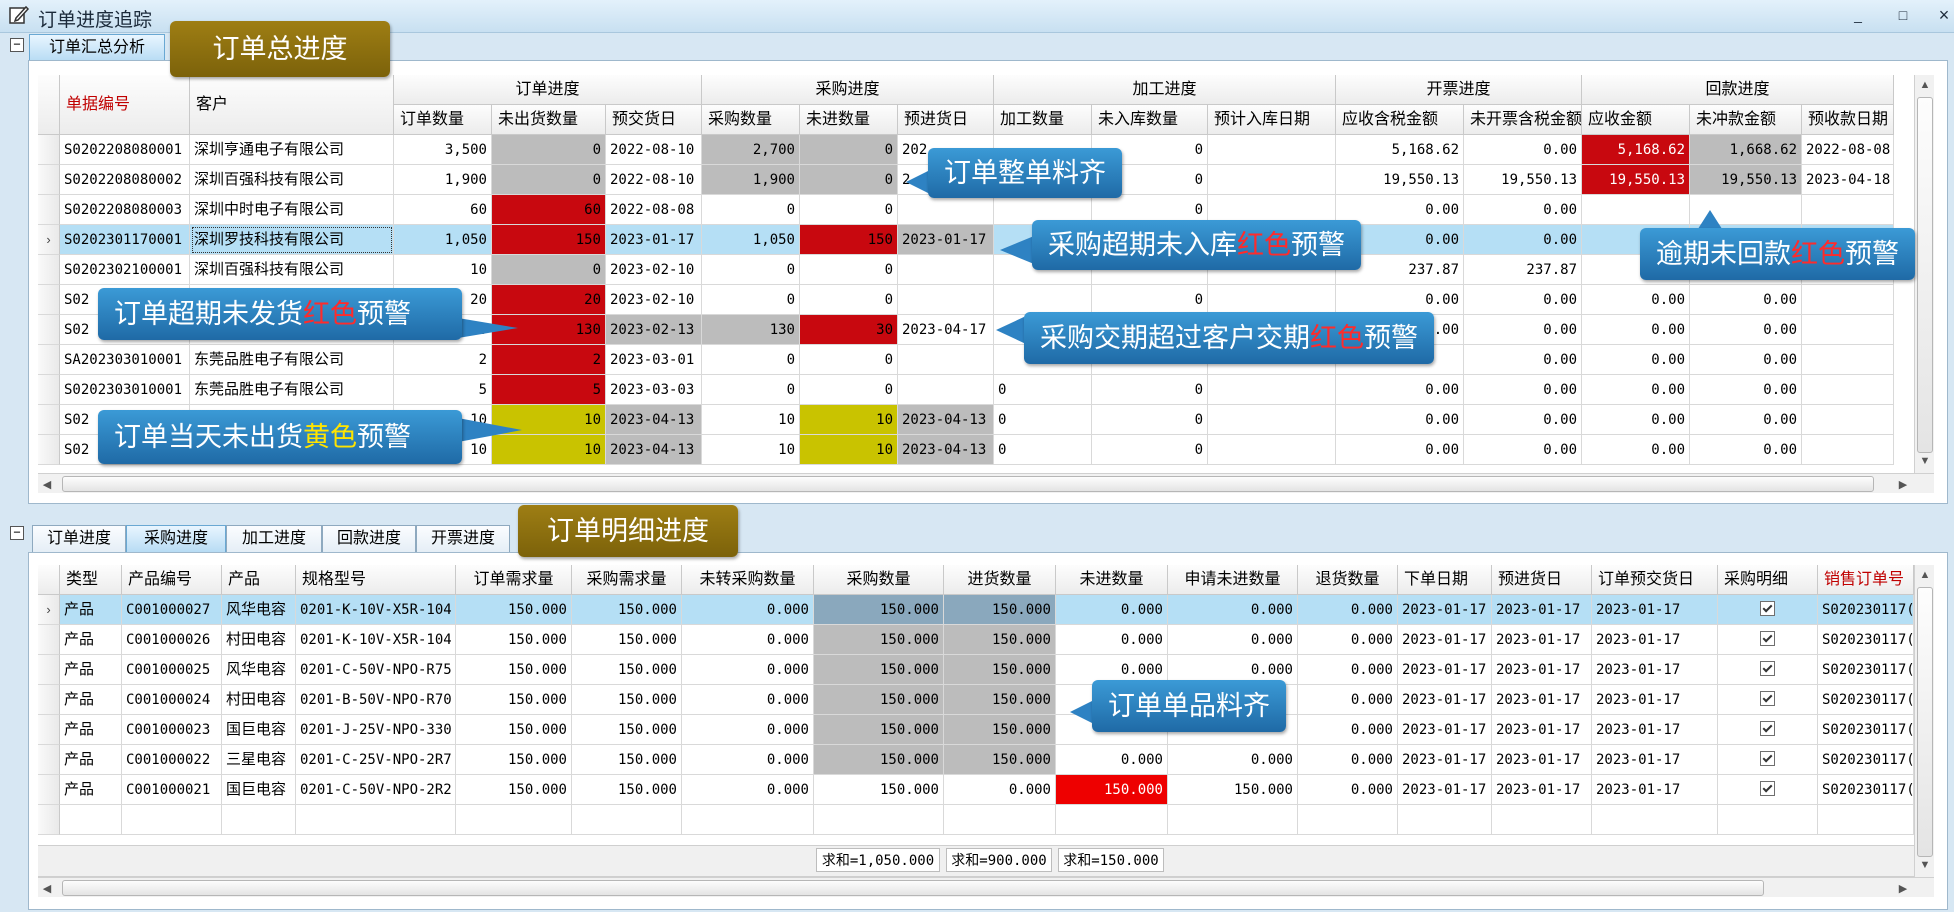 Image resolution: width=1954 pixels, height=912 pixels. Describe the element at coordinates (1903, 15) in the screenshot. I see `maximize-button: □` at that location.